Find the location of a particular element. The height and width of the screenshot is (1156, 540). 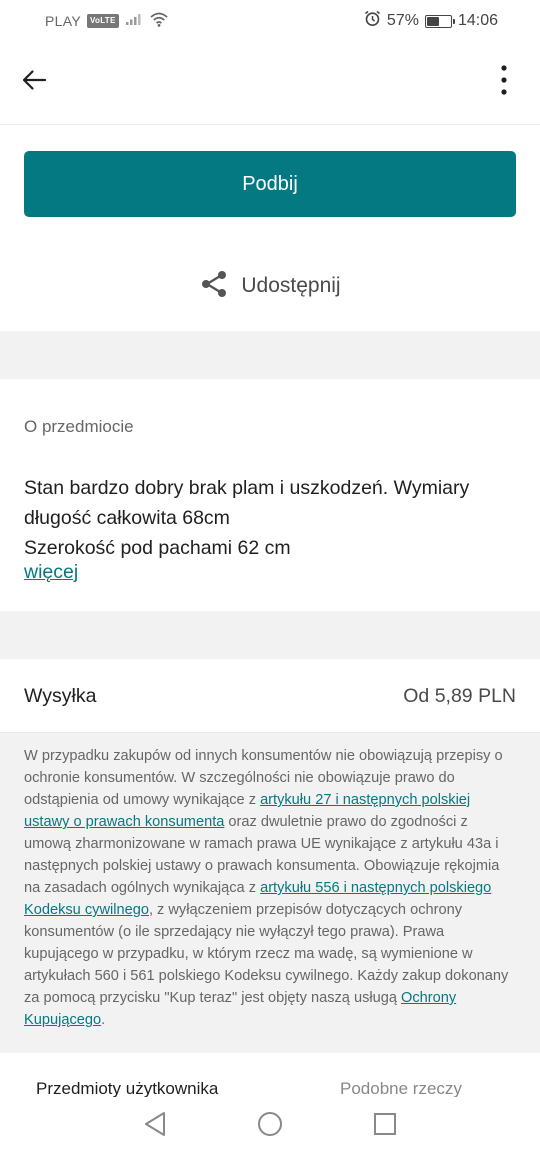

volte-badge: VoLTE is located at coordinates (102, 20).